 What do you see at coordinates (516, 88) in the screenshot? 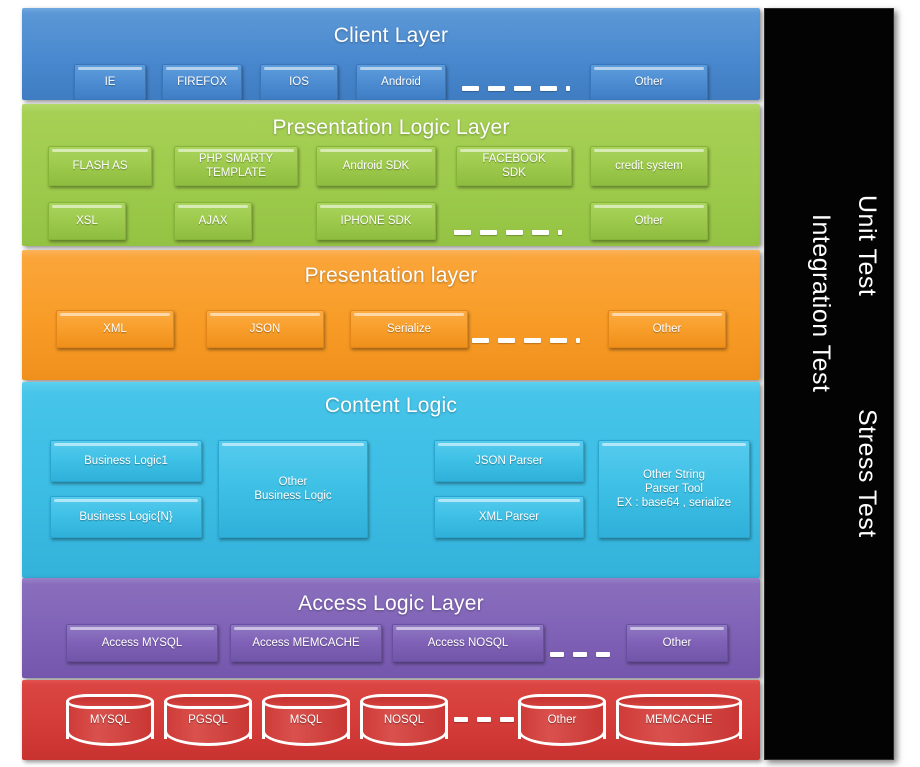
I see `dashed-connector-client` at bounding box center [516, 88].